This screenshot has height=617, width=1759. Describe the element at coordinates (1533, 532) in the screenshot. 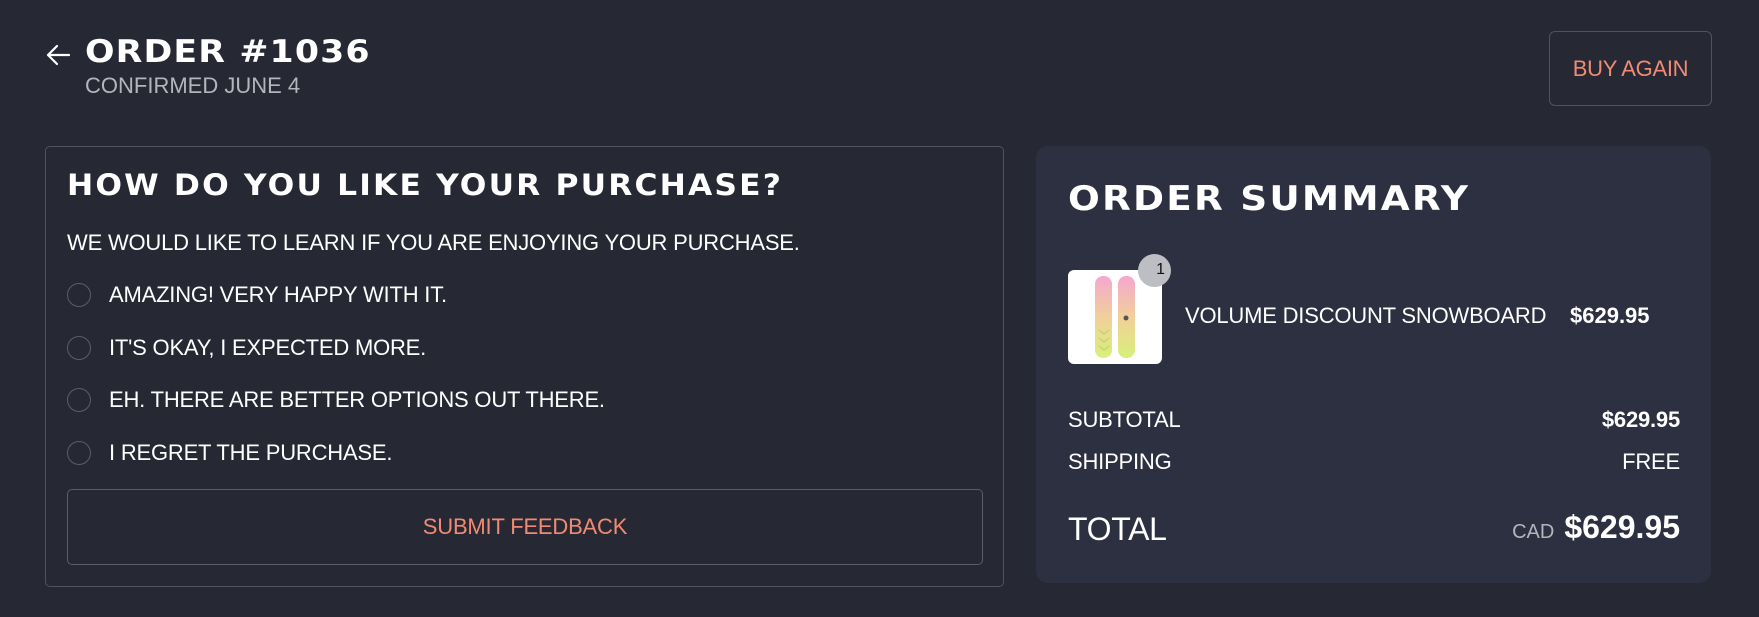

I see `currency-code: CAD` at that location.